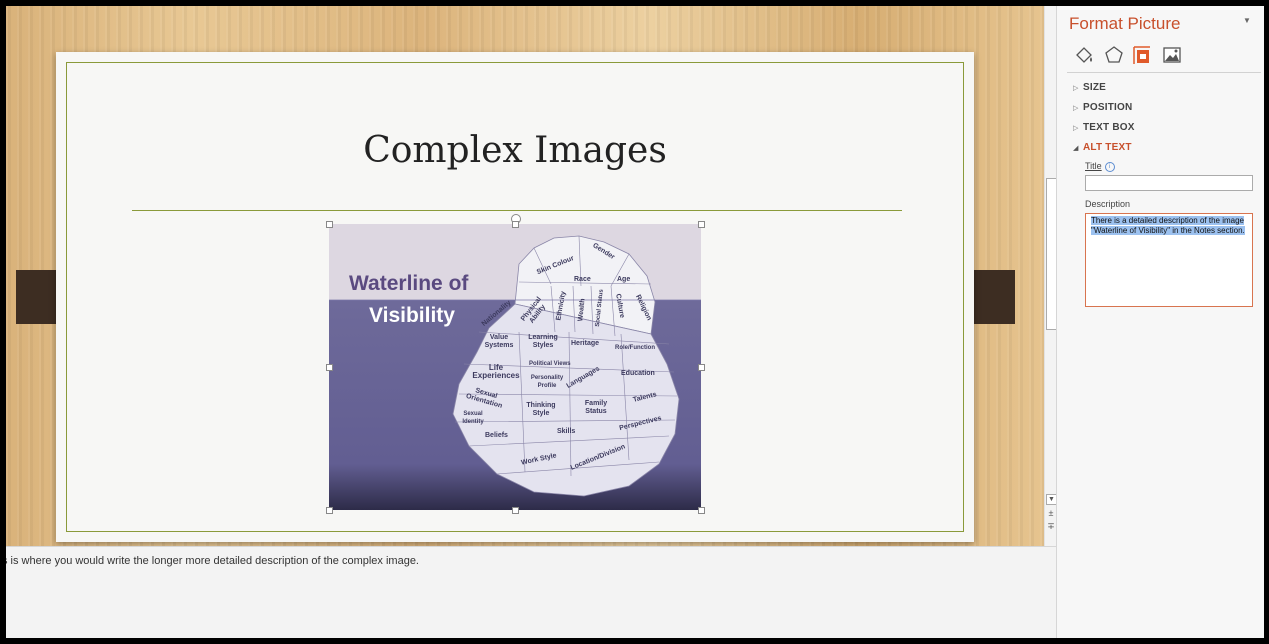  Describe the element at coordinates (473, 418) in the screenshot. I see `label-sexual-identity: Sexual Identity` at that location.